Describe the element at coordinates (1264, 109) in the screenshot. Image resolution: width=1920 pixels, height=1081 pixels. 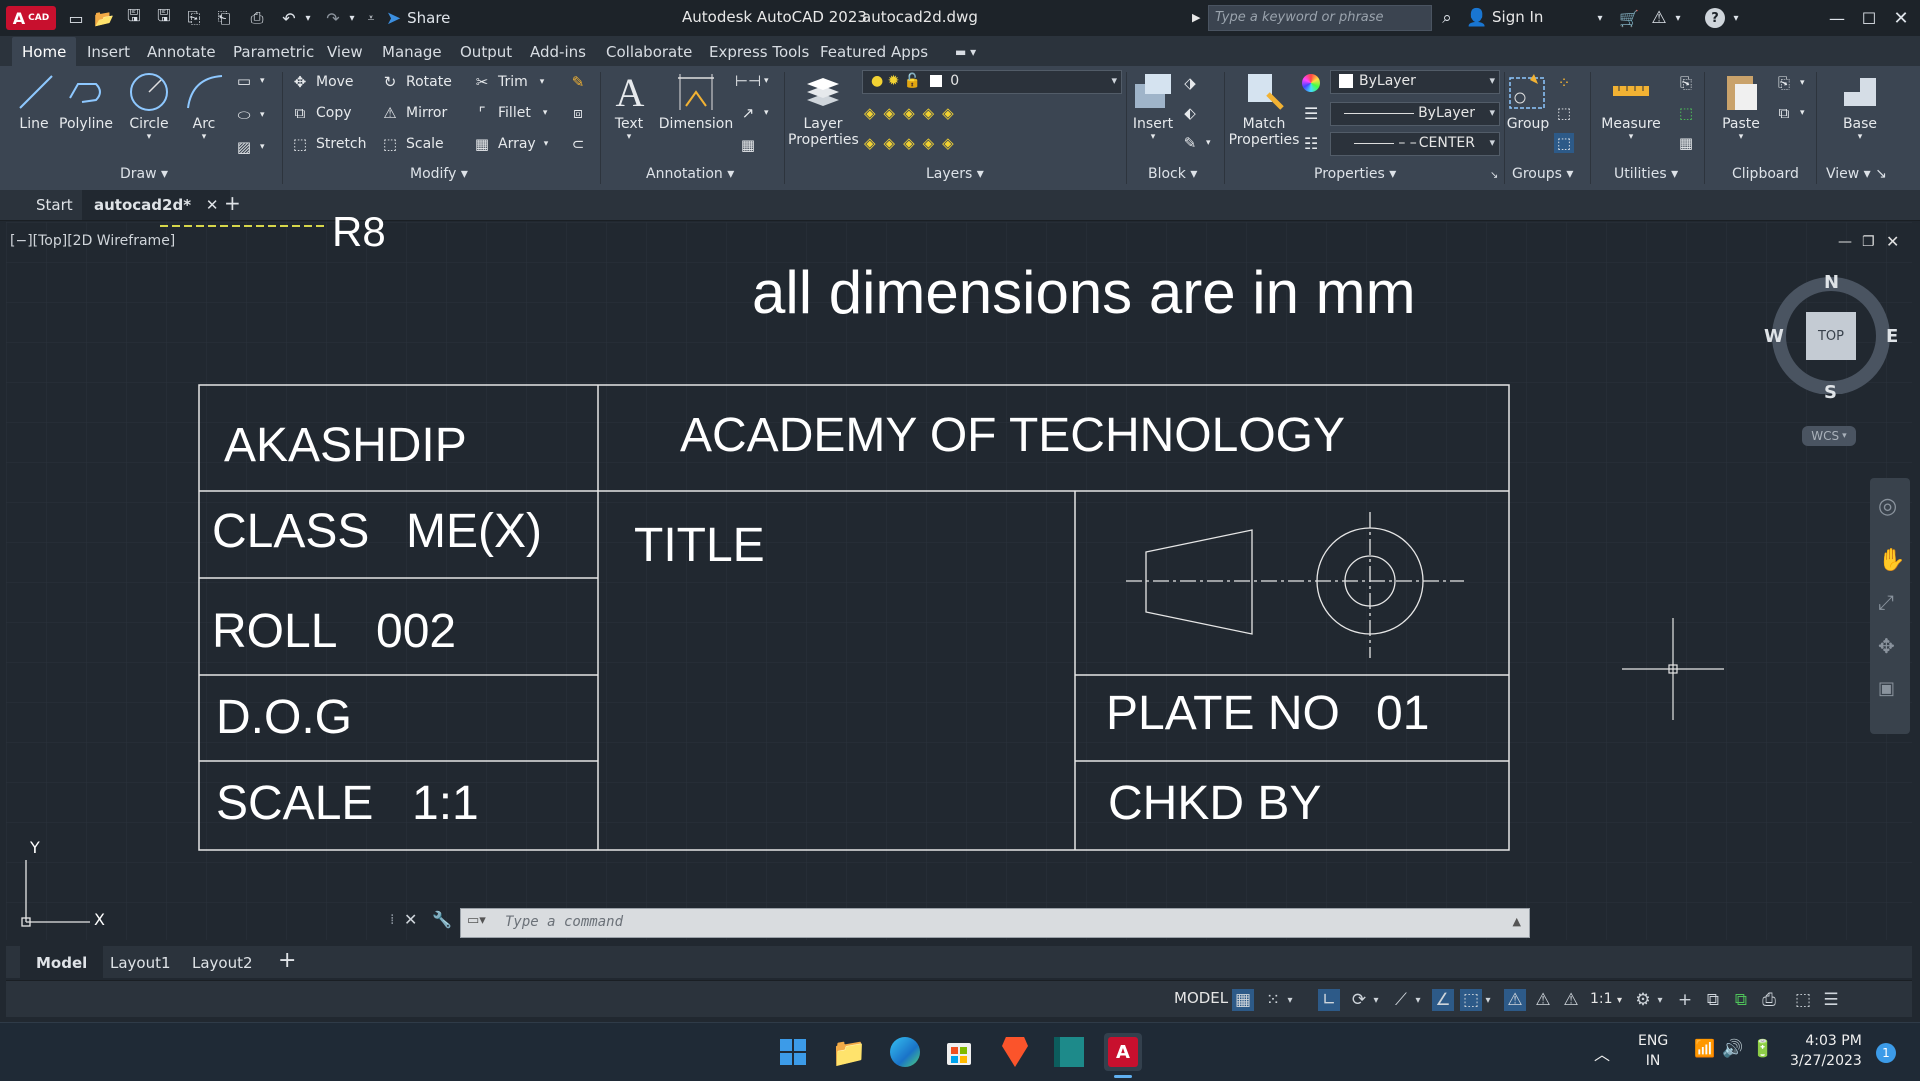
I see `match-properties-button: Match Properties` at that location.